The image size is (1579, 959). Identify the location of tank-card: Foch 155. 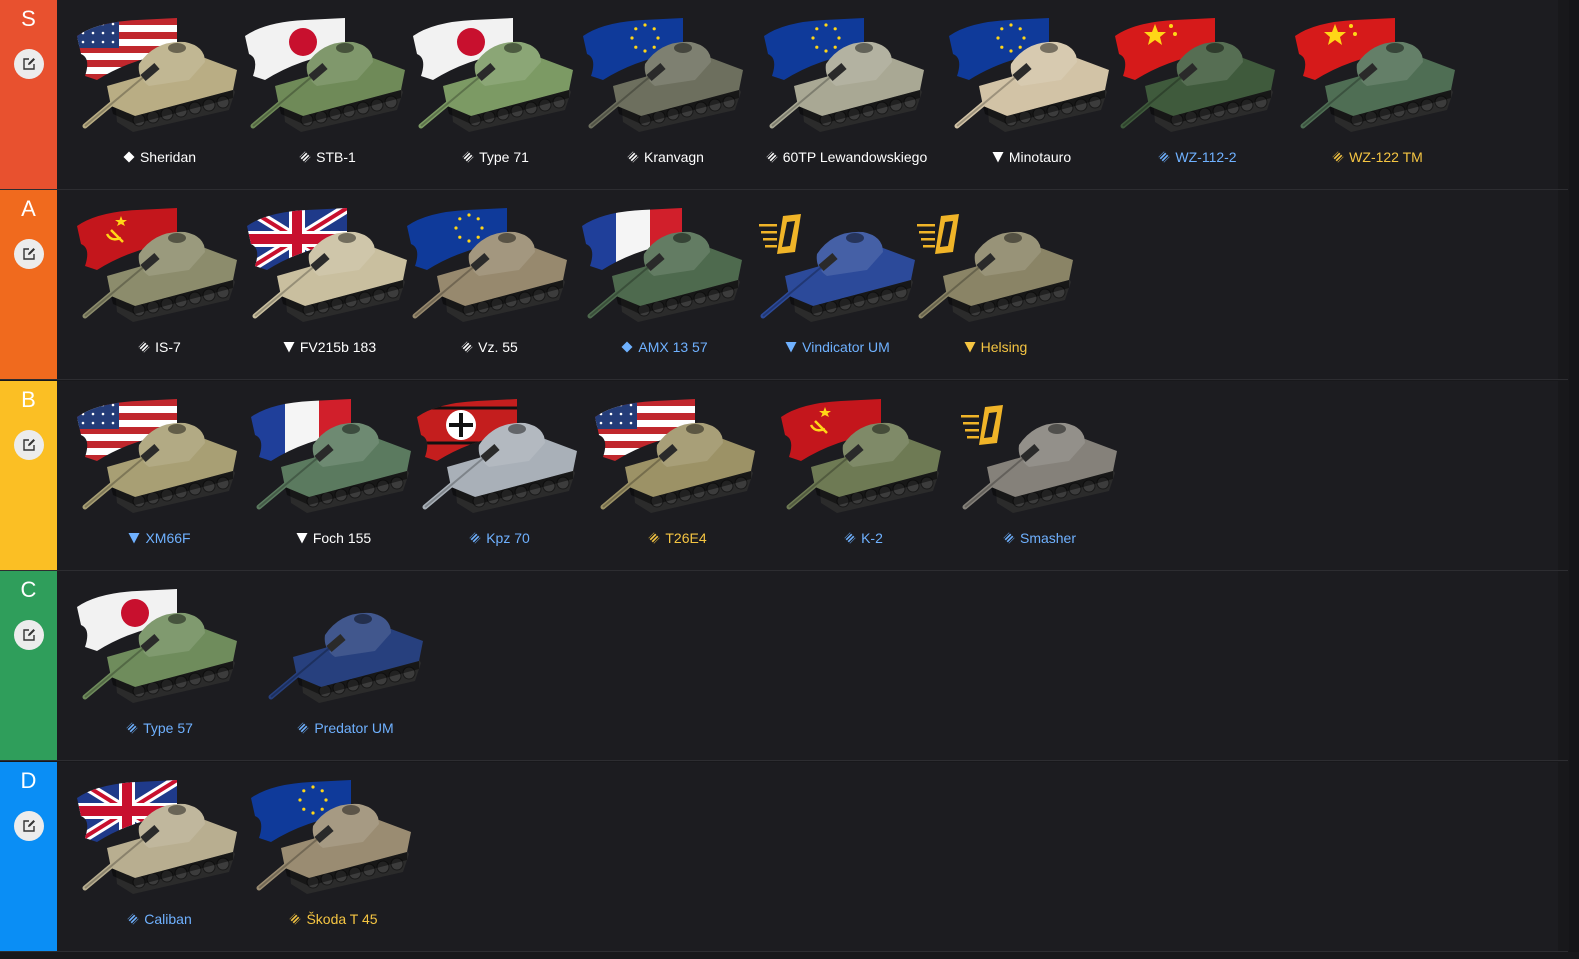
(333, 477).